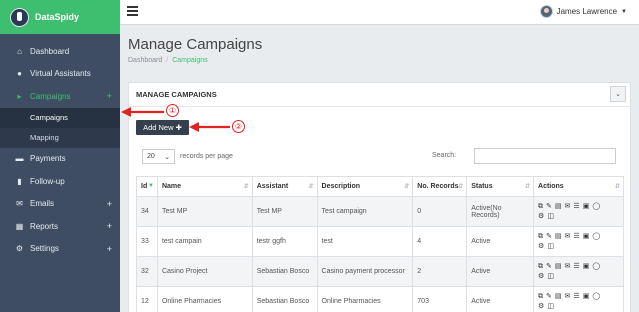 This screenshot has width=639, height=312. Describe the element at coordinates (158, 156) in the screenshot. I see `page-size-select: 20 ⌄` at that location.